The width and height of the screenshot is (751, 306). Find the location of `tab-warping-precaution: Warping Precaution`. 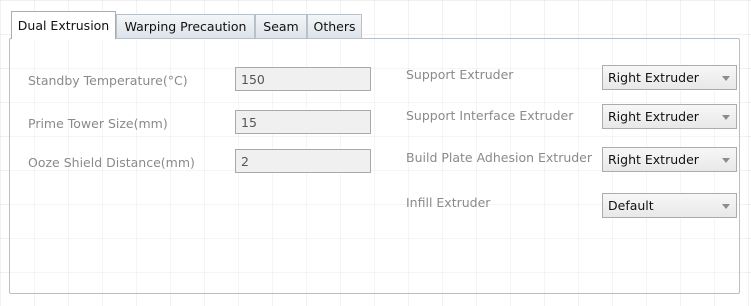

tab-warping-precaution: Warping Precaution is located at coordinates (185, 26).